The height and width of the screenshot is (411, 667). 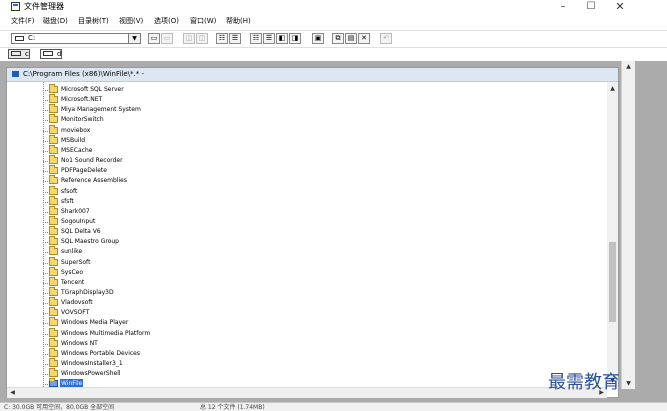 I want to click on delete-icon: ✕, so click(x=364, y=38).